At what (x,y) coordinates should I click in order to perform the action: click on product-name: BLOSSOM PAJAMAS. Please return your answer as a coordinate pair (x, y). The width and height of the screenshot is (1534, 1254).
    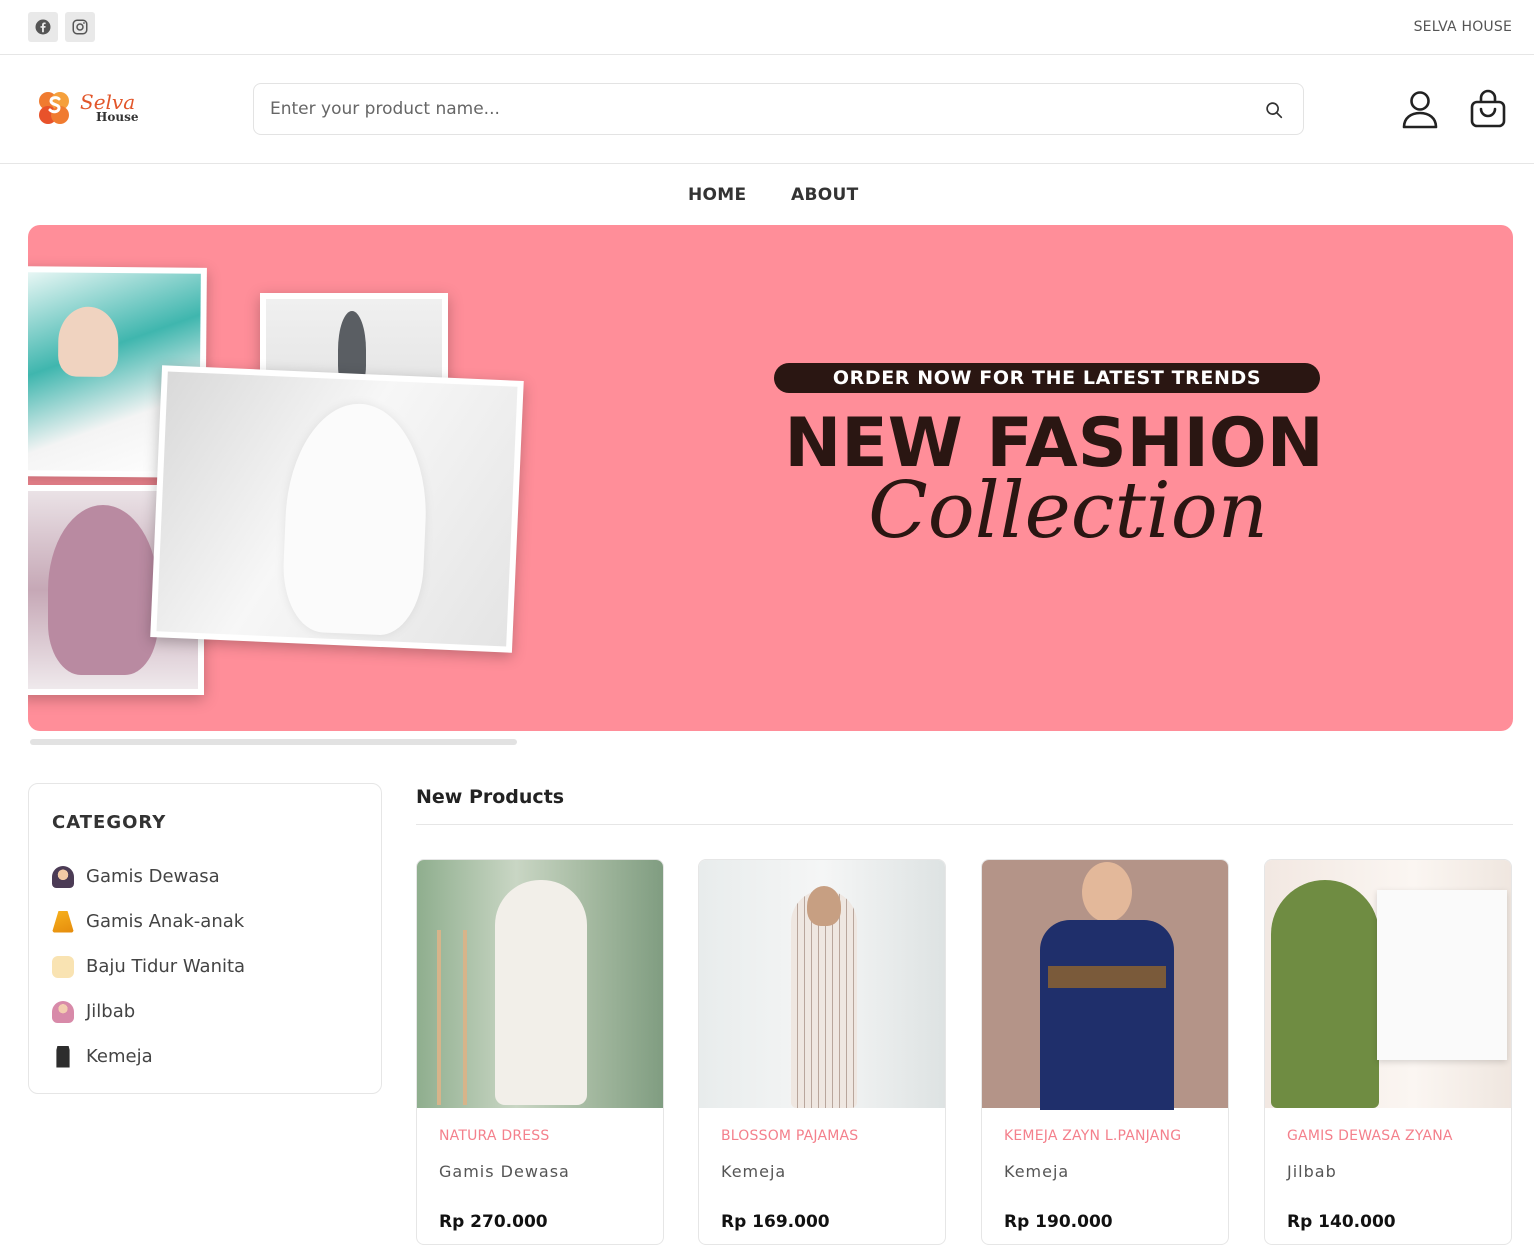
    Looking at the image, I should click on (789, 1136).